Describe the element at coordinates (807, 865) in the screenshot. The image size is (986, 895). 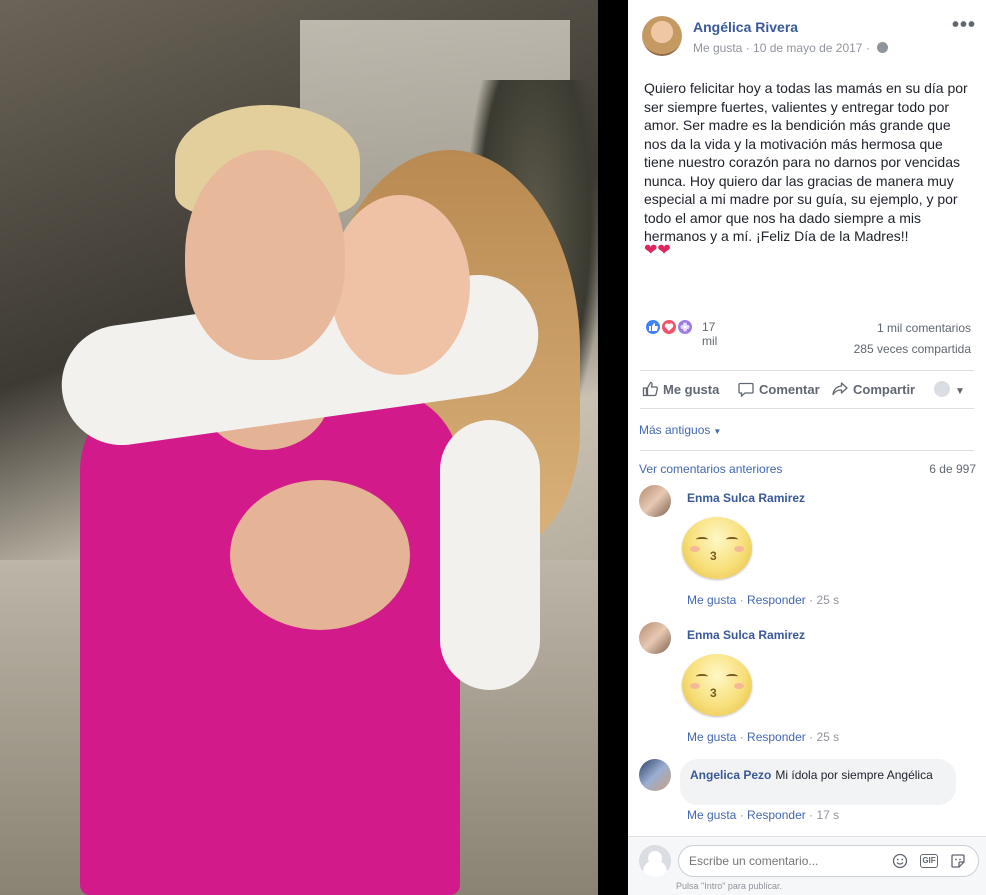
I see `comment-composer: GIF Pulsa "Intro" para publicar.` at that location.